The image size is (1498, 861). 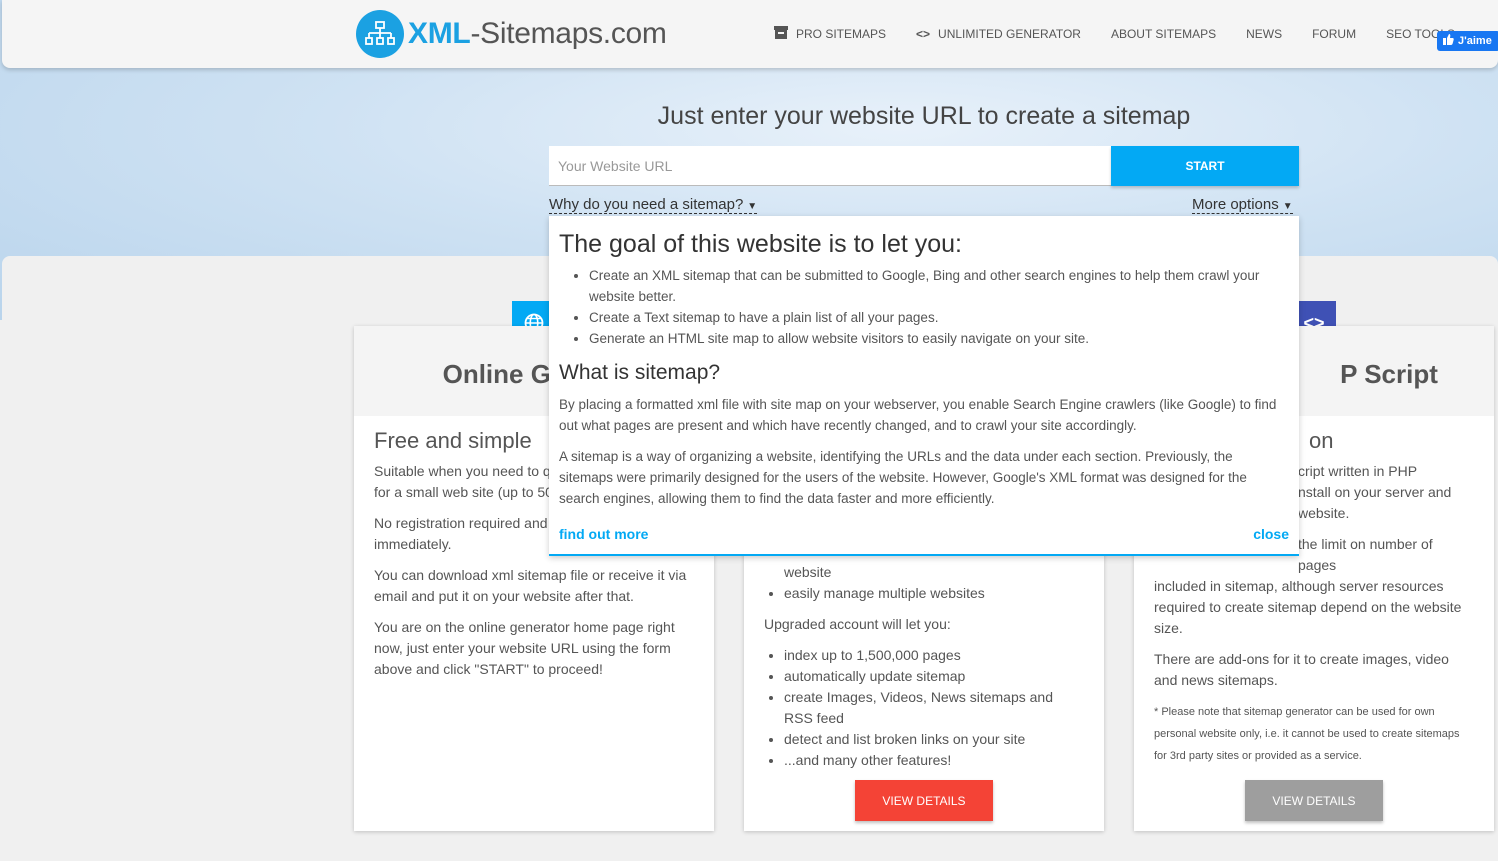 I want to click on nav-label: ABOUT SITEMAPS, so click(x=1163, y=34).